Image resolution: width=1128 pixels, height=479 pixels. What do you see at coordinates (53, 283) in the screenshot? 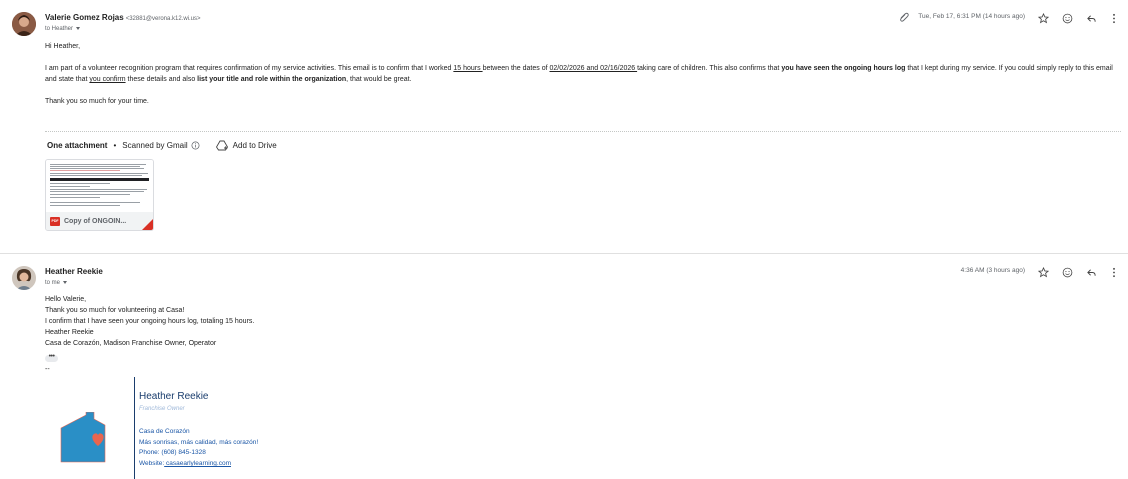
I see `to-label: to me` at bounding box center [53, 283].